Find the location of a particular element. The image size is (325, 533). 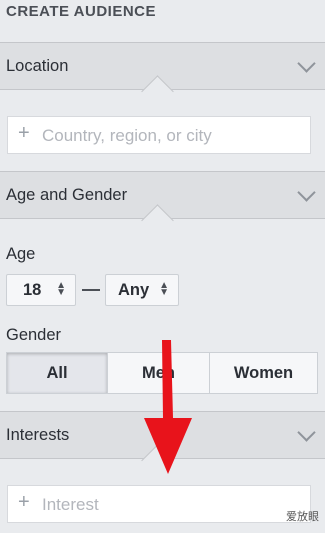

age-min-select: 18 ▲ ▼ is located at coordinates (41, 290).